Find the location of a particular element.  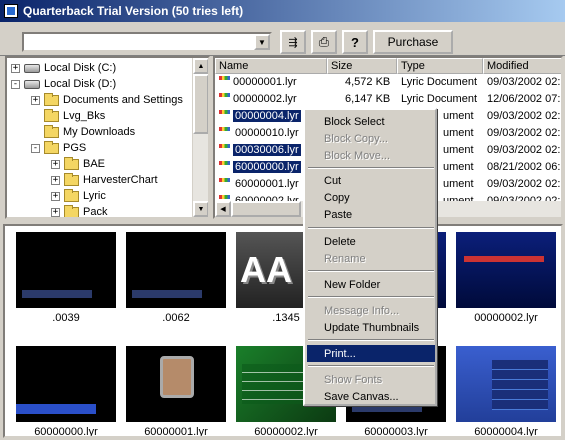

file-name: 60000001.lyr is located at coordinates (267, 184).